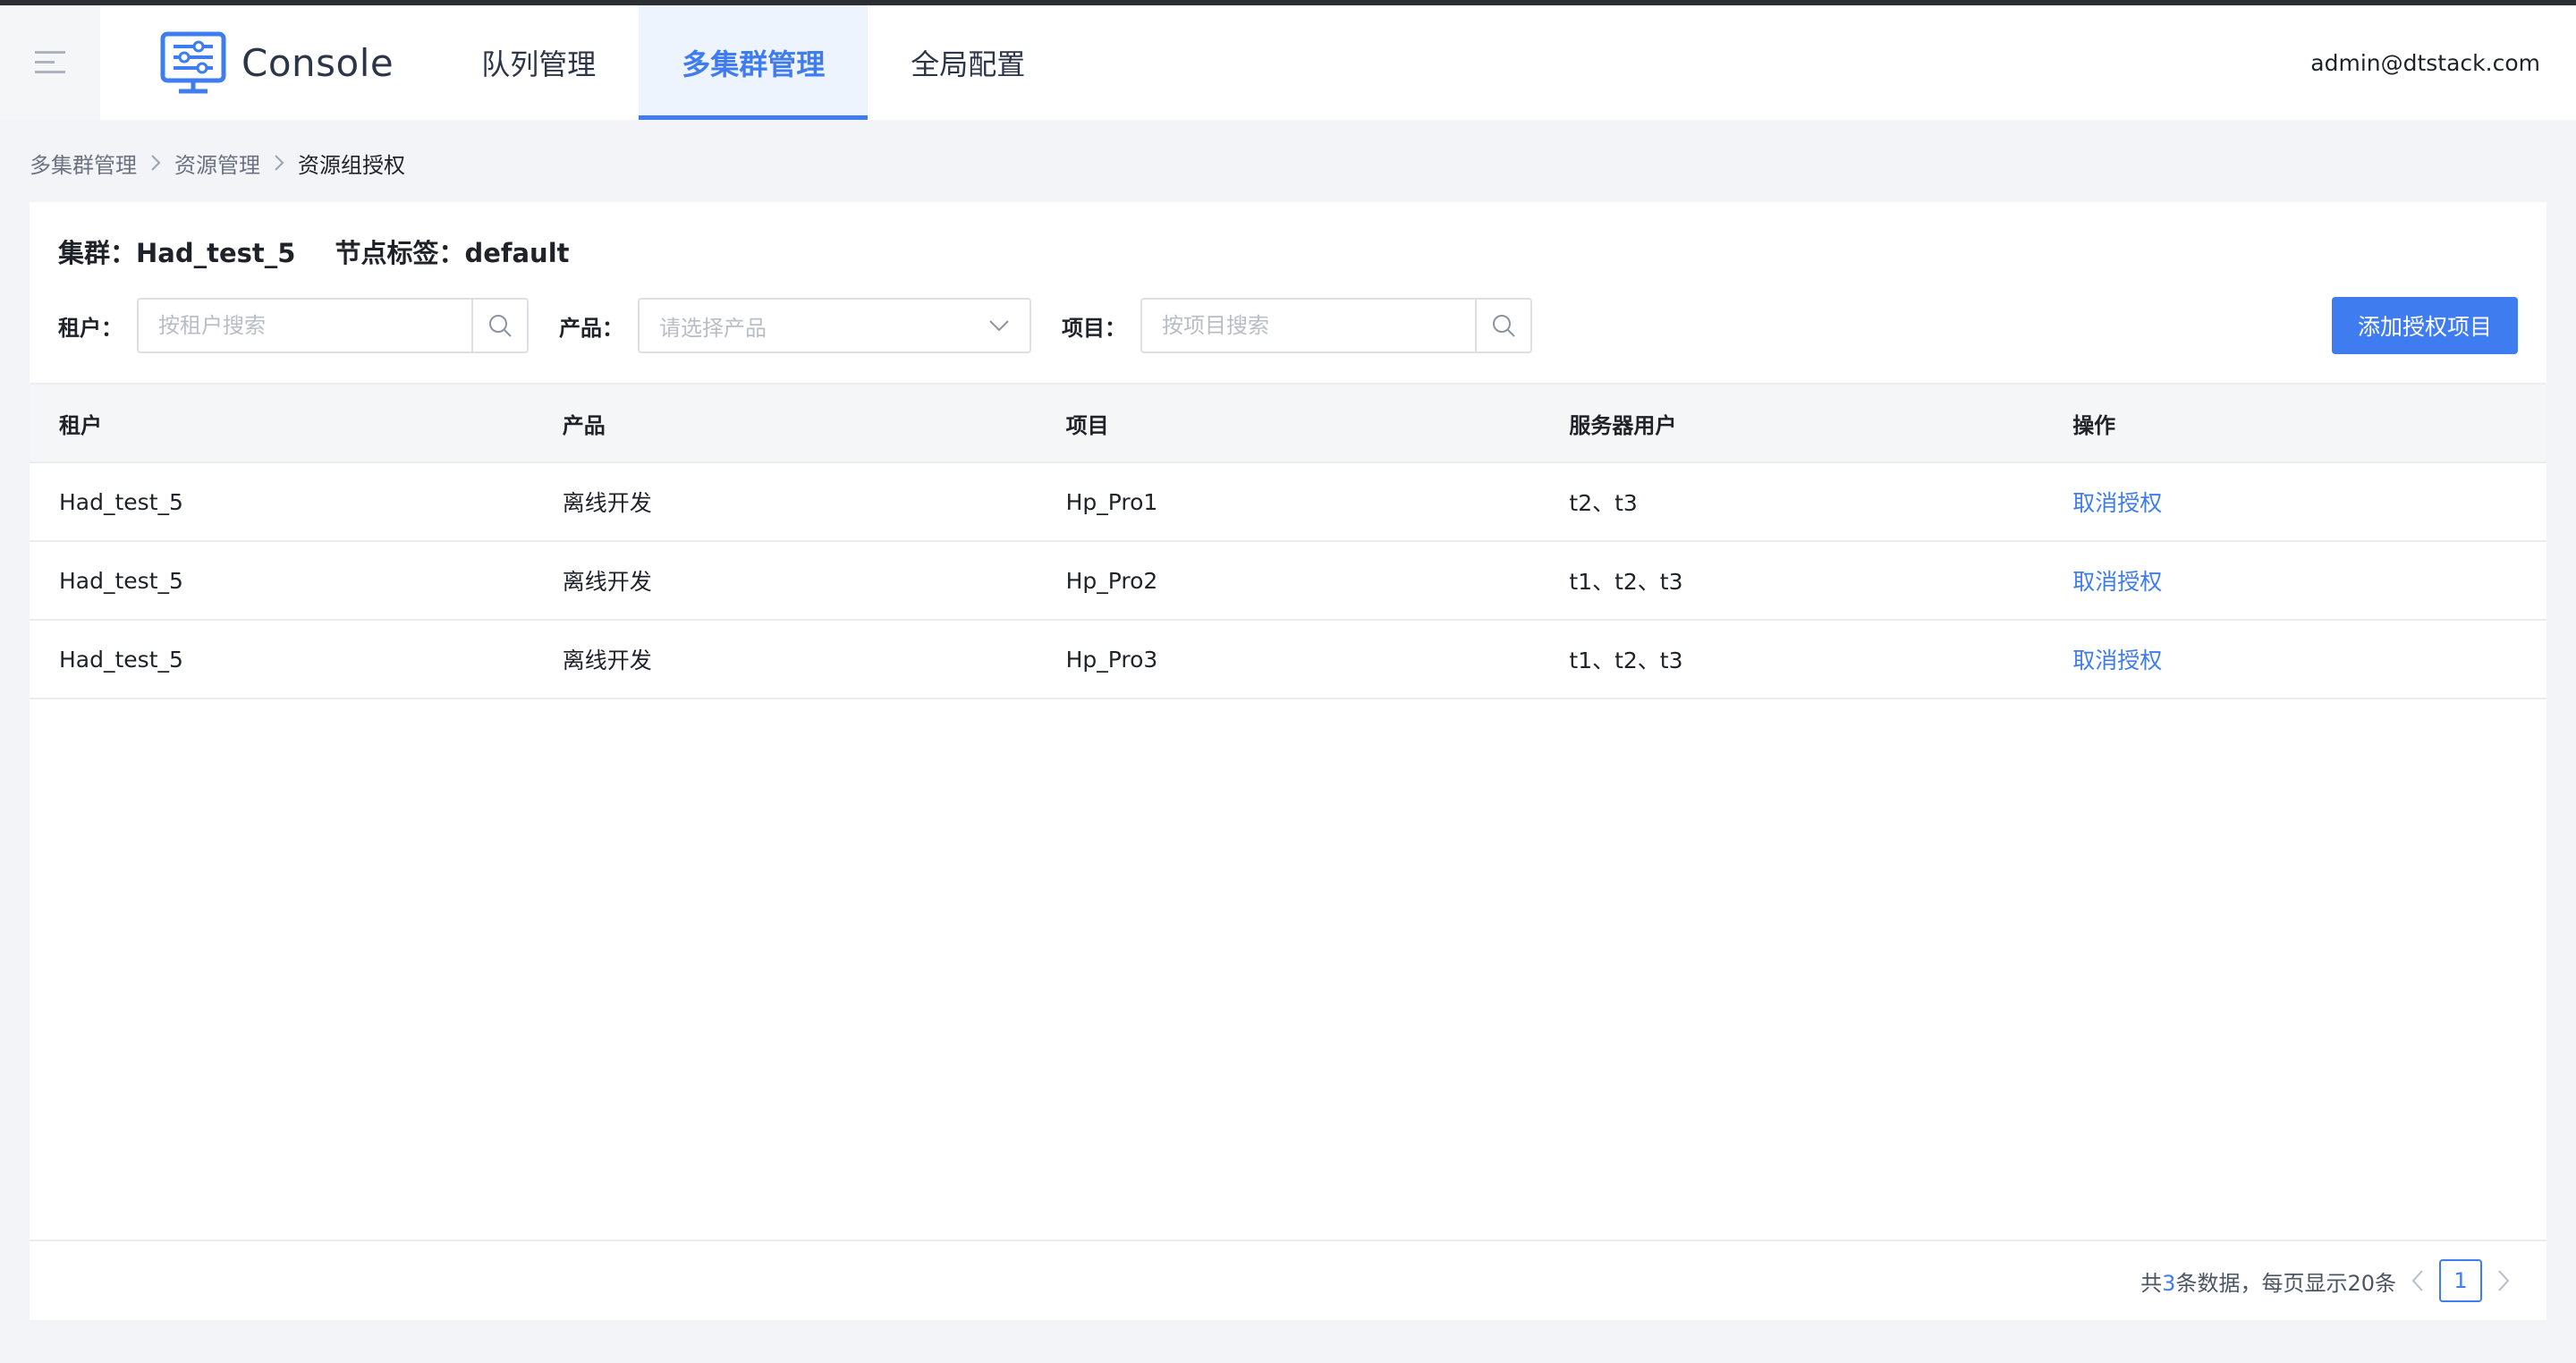  What do you see at coordinates (1288, 423) in the screenshot?
I see `table-header: 租户 产品 项目 服务器用户 操作` at bounding box center [1288, 423].